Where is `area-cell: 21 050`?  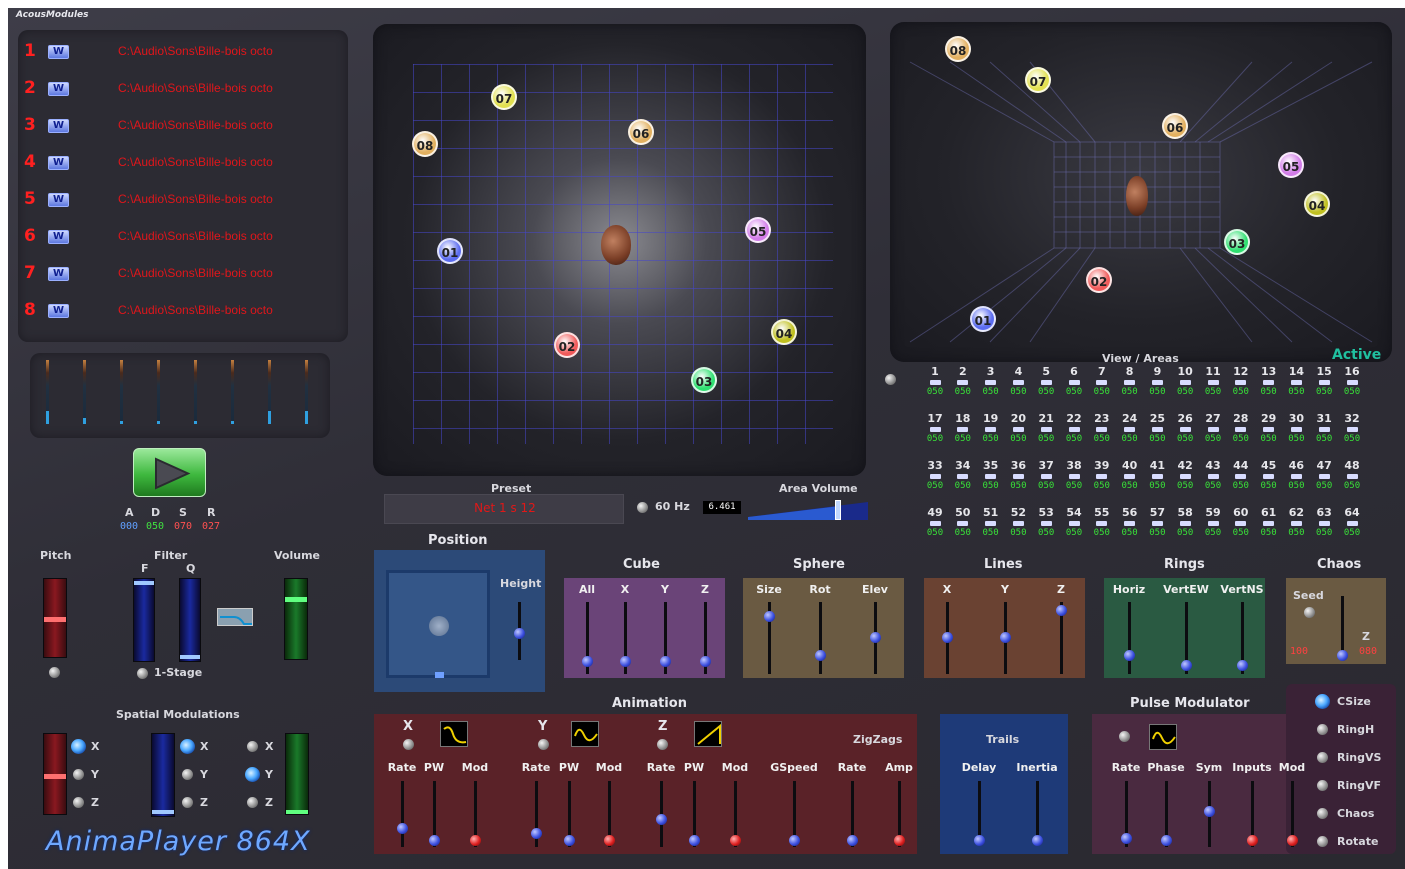 area-cell: 21 050 is located at coordinates (1046, 429).